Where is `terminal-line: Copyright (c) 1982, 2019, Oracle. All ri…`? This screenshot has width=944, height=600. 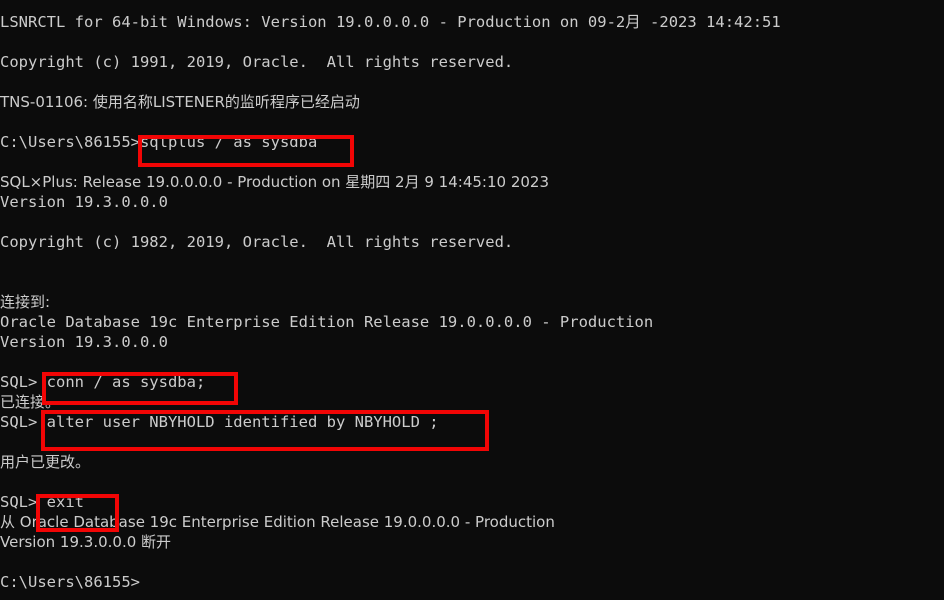
terminal-line: Copyright (c) 1982, 2019, Oracle. All ri… is located at coordinates (257, 242).